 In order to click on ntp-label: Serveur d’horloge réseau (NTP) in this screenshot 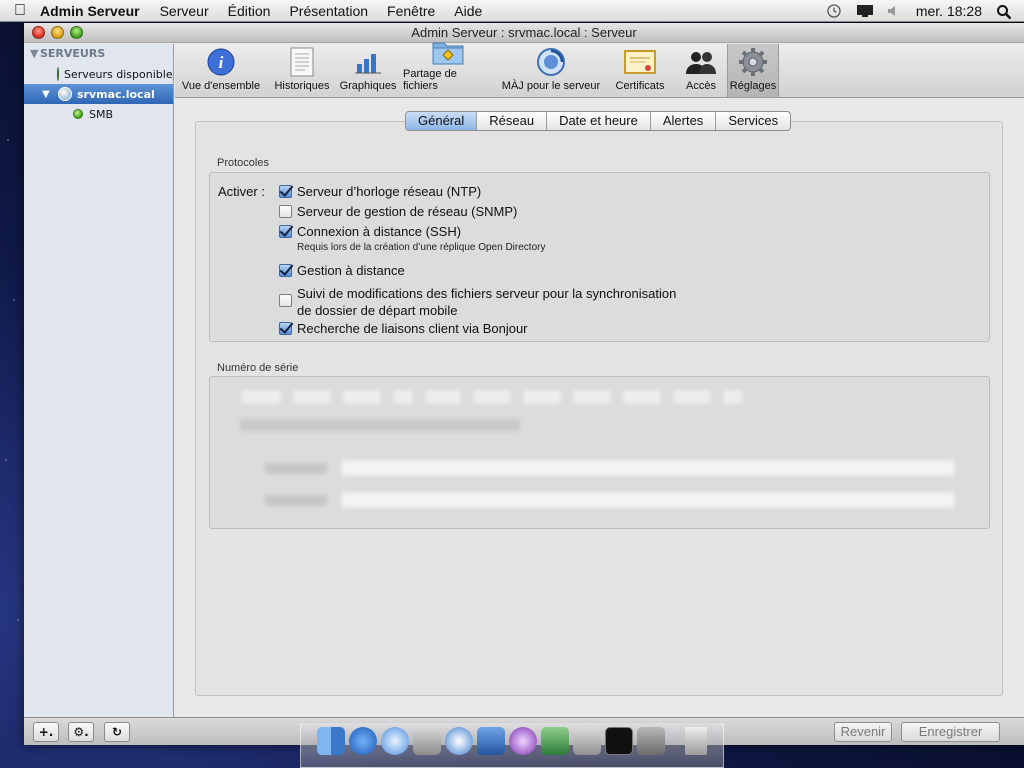, I will do `click(389, 191)`.